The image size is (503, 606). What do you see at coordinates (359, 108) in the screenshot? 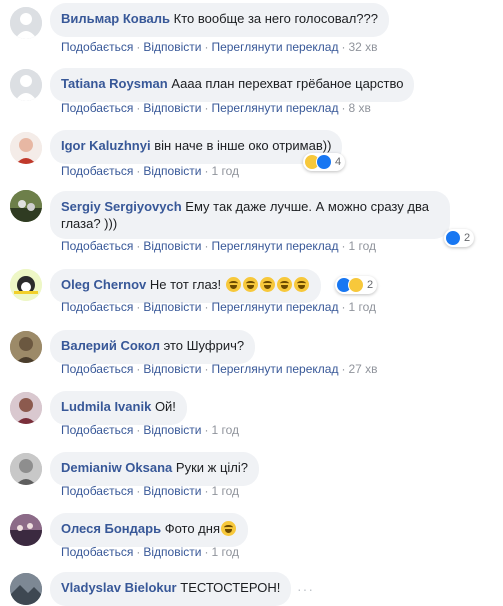
I see `comment-time: 8 хв` at bounding box center [359, 108].